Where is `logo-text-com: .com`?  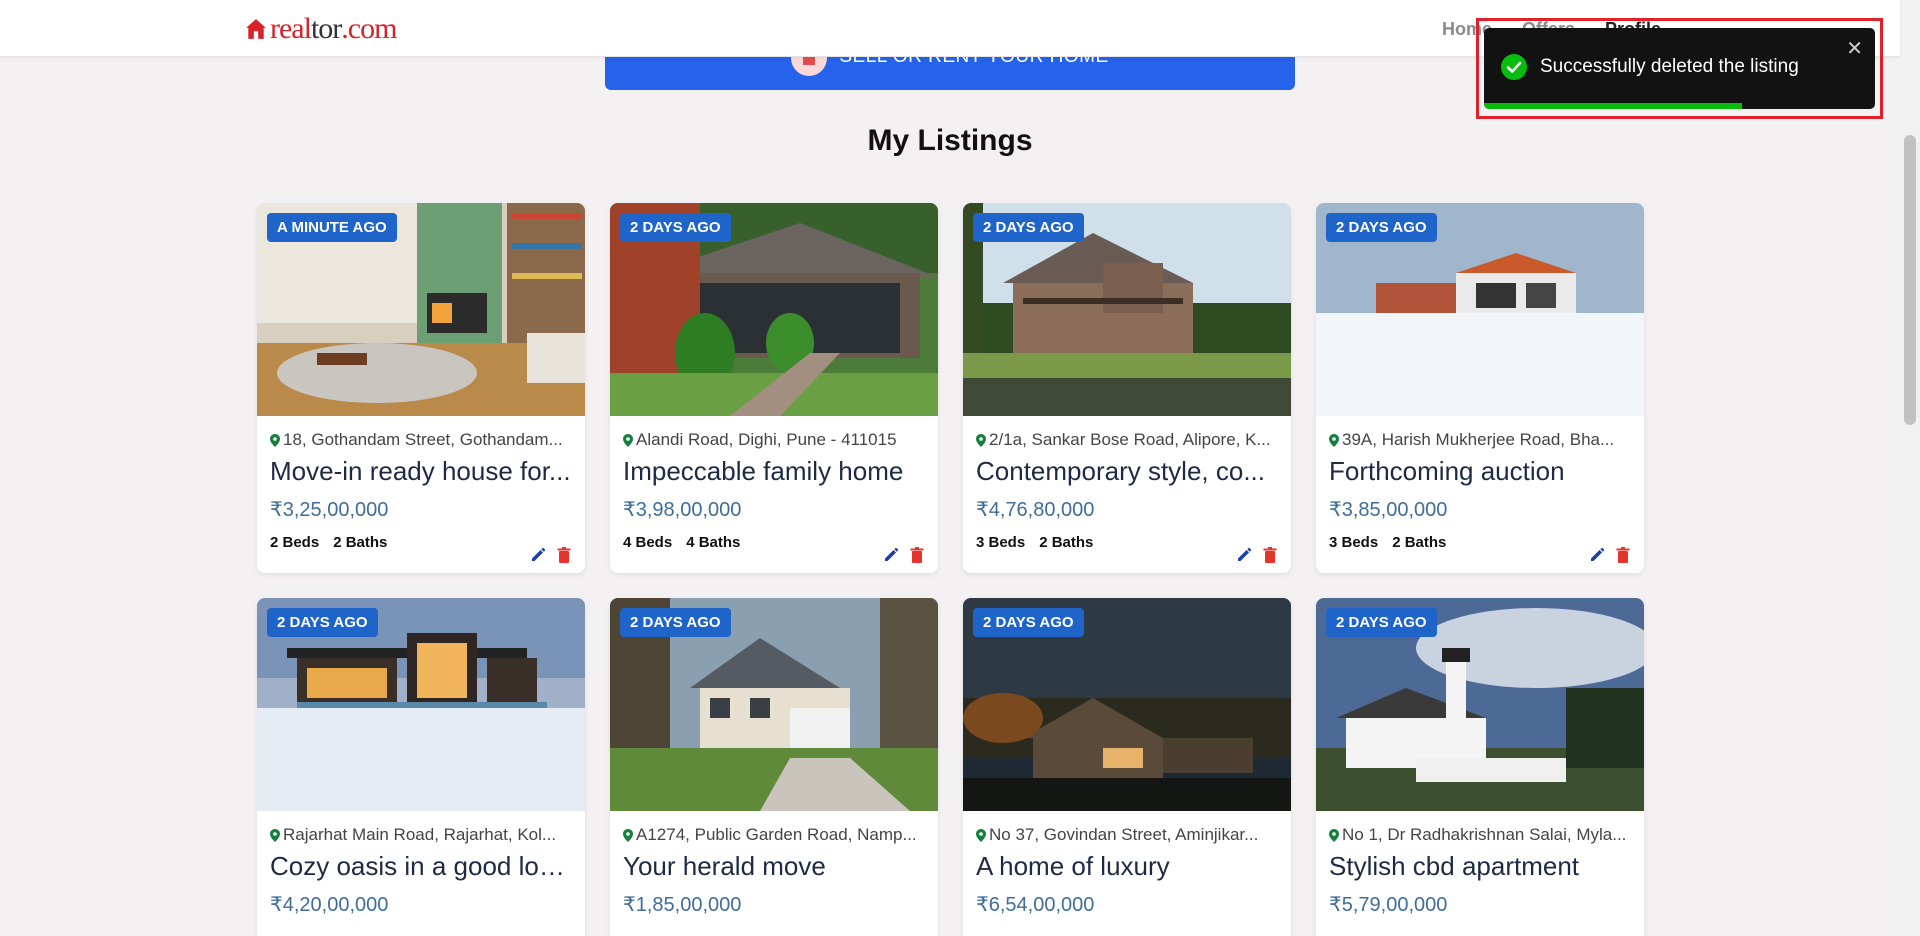 logo-text-com: .com is located at coordinates (369, 28).